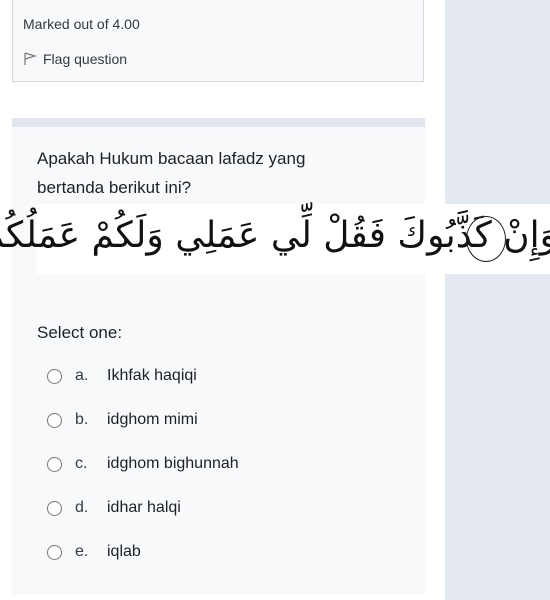  I want to click on question-info-card: Marked out of 4.00 Flag question, so click(218, 41).